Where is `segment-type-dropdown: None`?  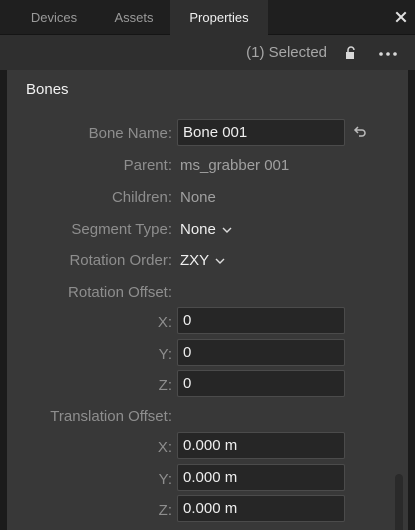 segment-type-dropdown: None is located at coordinates (206, 229).